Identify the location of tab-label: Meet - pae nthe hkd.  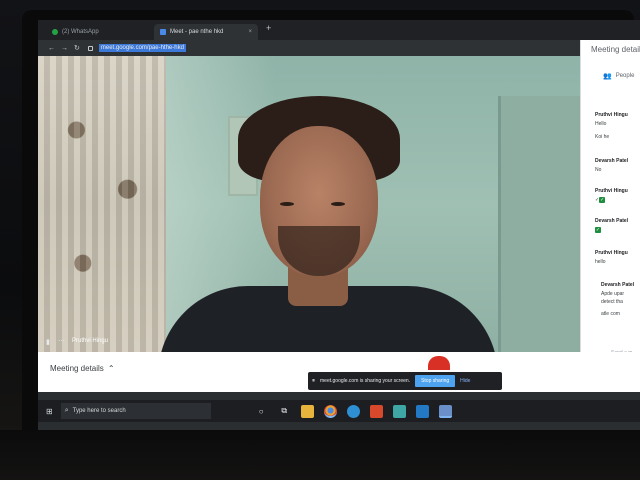
(197, 32).